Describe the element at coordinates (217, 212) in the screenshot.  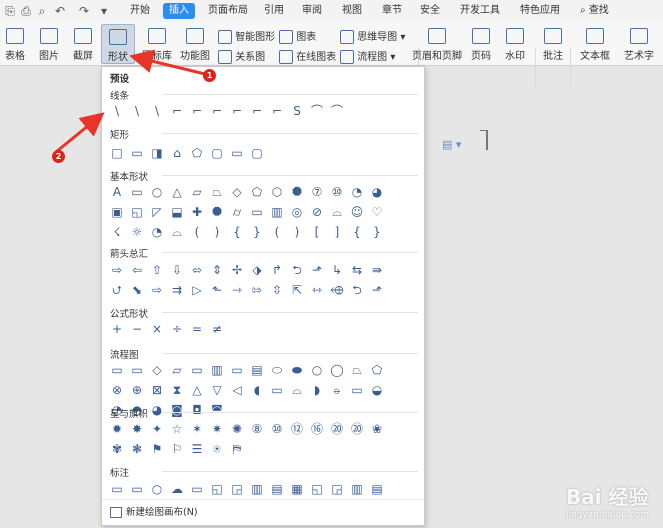
I see `shape-icon: ⯃` at that location.